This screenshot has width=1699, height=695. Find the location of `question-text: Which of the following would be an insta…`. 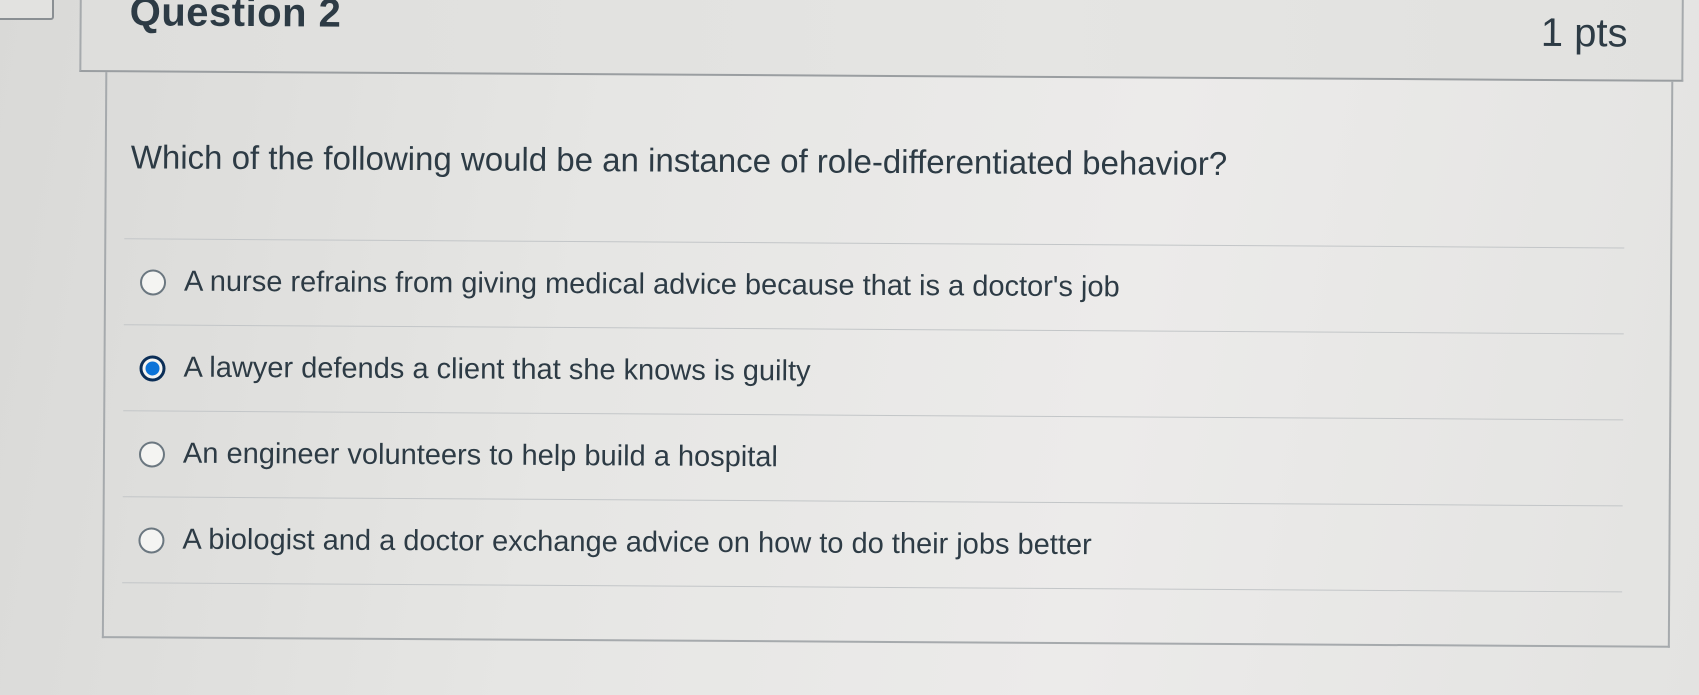

question-text: Which of the following would be an insta… is located at coordinates (679, 160).